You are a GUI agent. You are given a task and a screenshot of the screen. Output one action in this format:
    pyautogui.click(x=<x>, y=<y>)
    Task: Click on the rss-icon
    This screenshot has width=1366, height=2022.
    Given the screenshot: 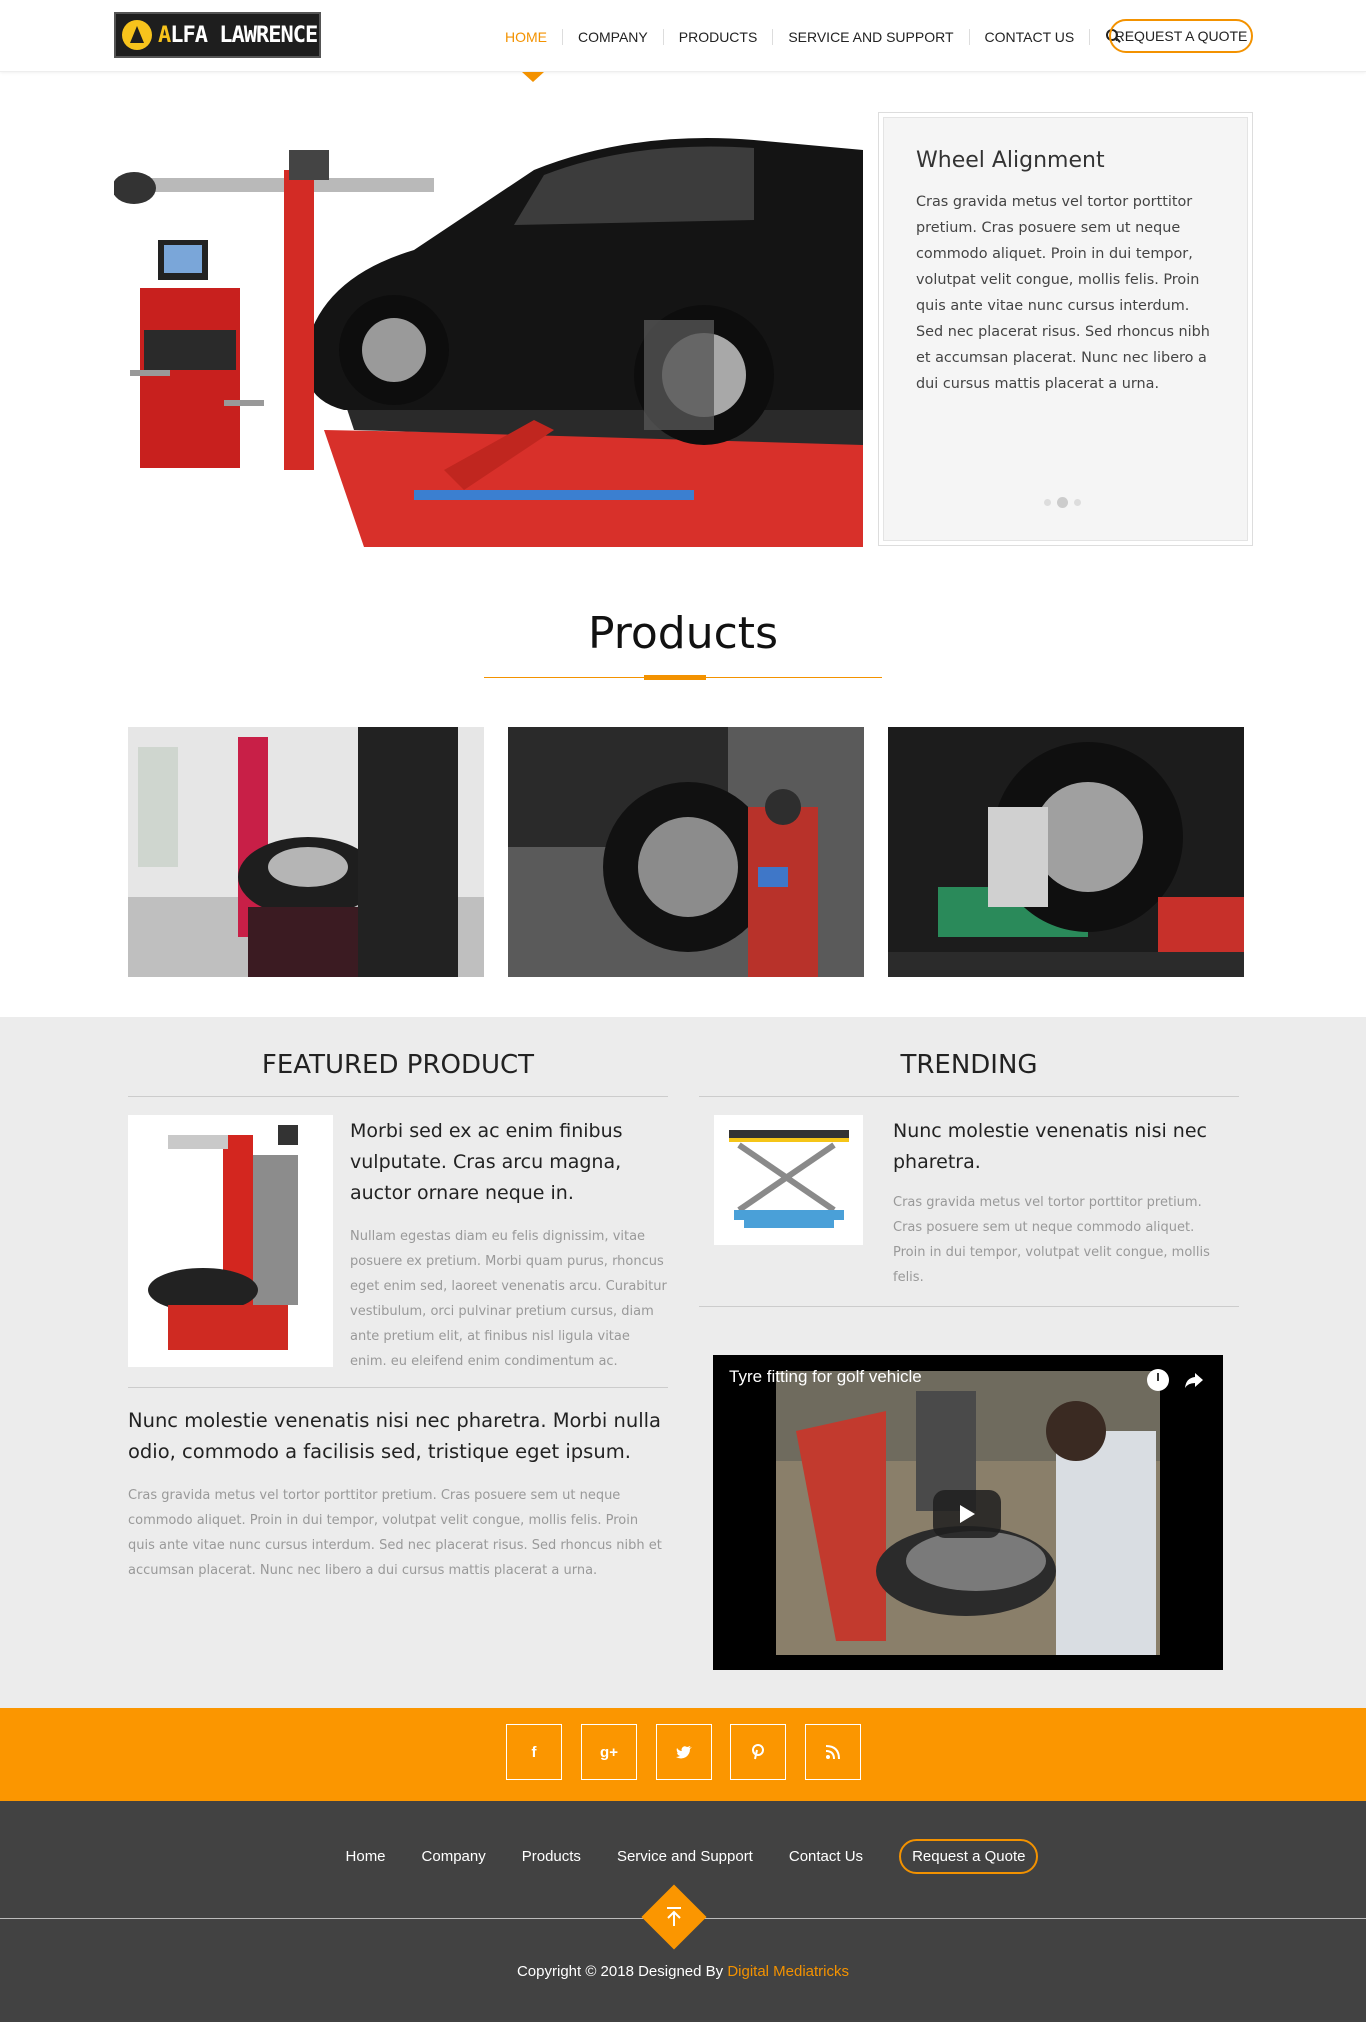 What is the action you would take?
    pyautogui.click(x=833, y=1752)
    